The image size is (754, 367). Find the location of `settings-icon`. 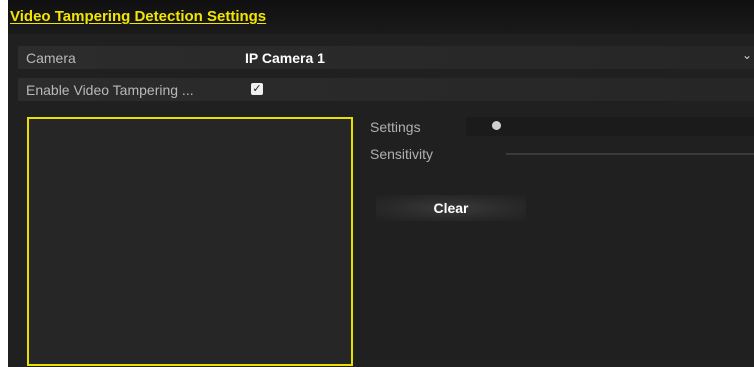

settings-icon is located at coordinates (496, 125).